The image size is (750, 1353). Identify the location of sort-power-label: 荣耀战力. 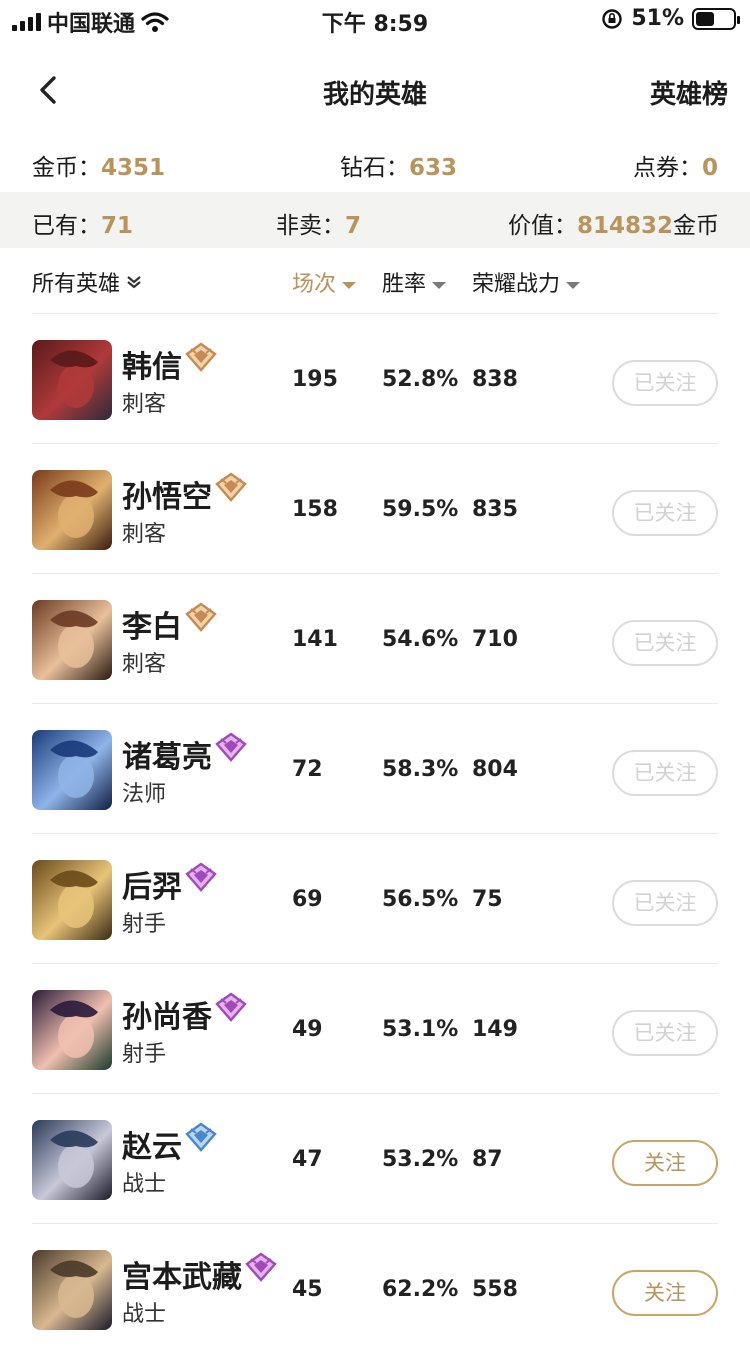
(516, 284).